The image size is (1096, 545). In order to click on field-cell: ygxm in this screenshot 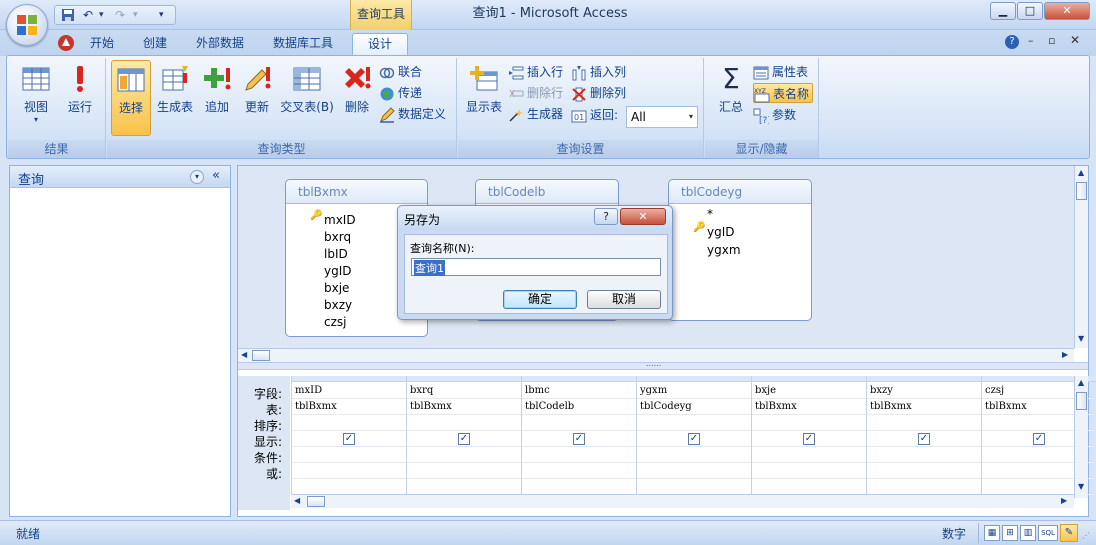, I will do `click(694, 391)`.